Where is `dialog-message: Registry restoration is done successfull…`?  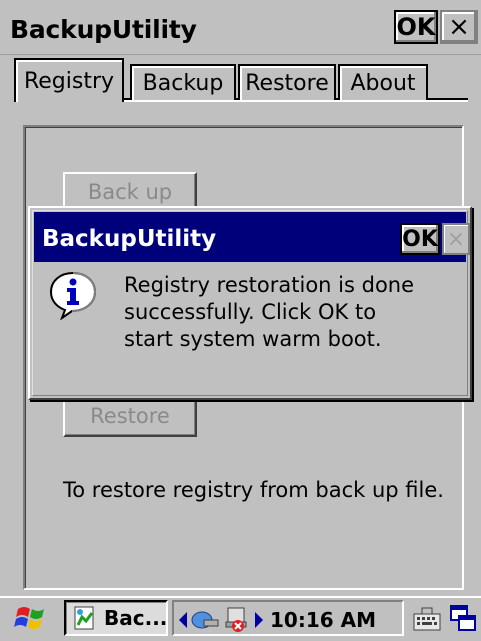 dialog-message: Registry restoration is done successfull… is located at coordinates (289, 312).